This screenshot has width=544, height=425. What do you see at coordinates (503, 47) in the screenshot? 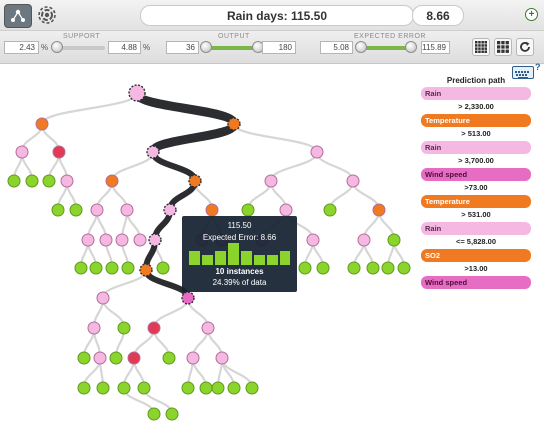
I see `grid-button` at bounding box center [503, 47].